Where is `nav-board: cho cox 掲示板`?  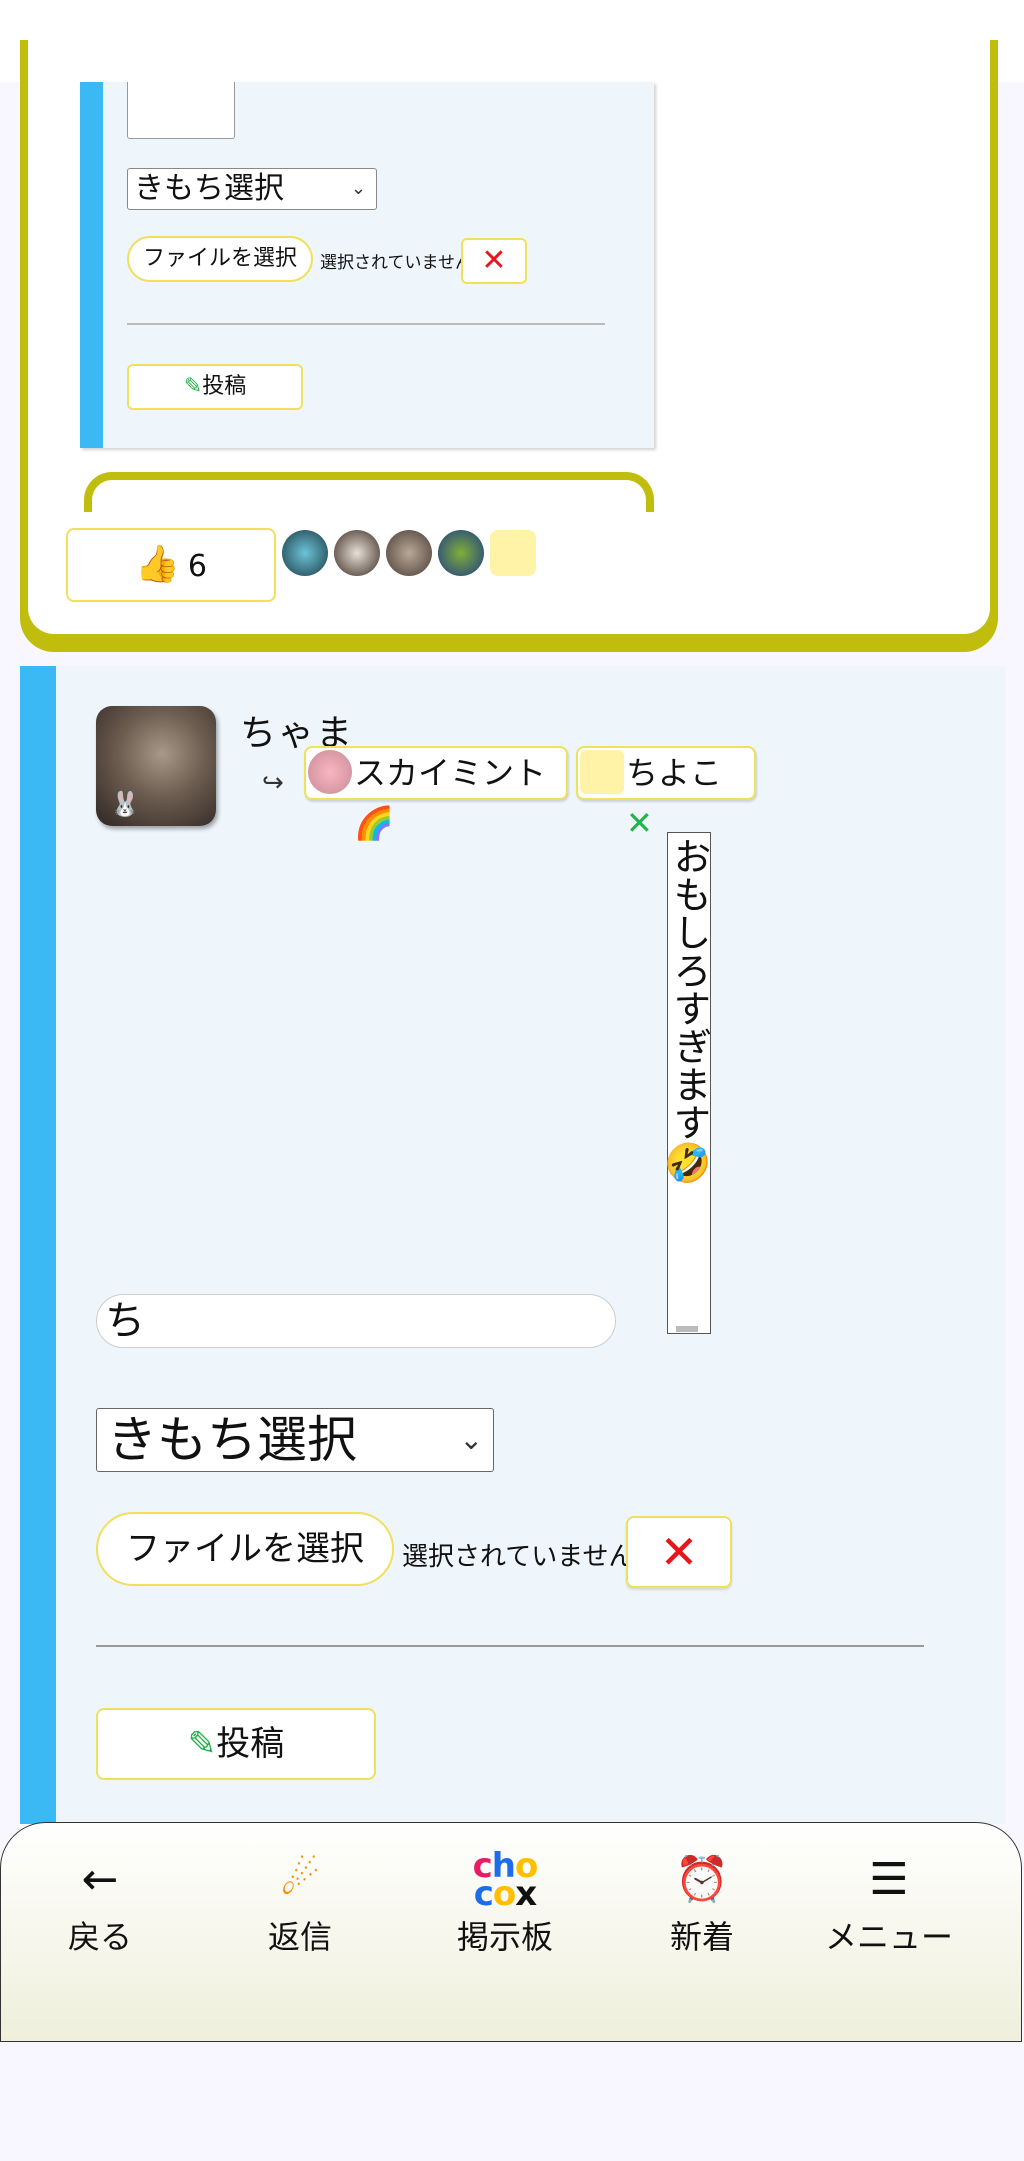
nav-board: cho cox 掲示板 is located at coordinates (505, 1902).